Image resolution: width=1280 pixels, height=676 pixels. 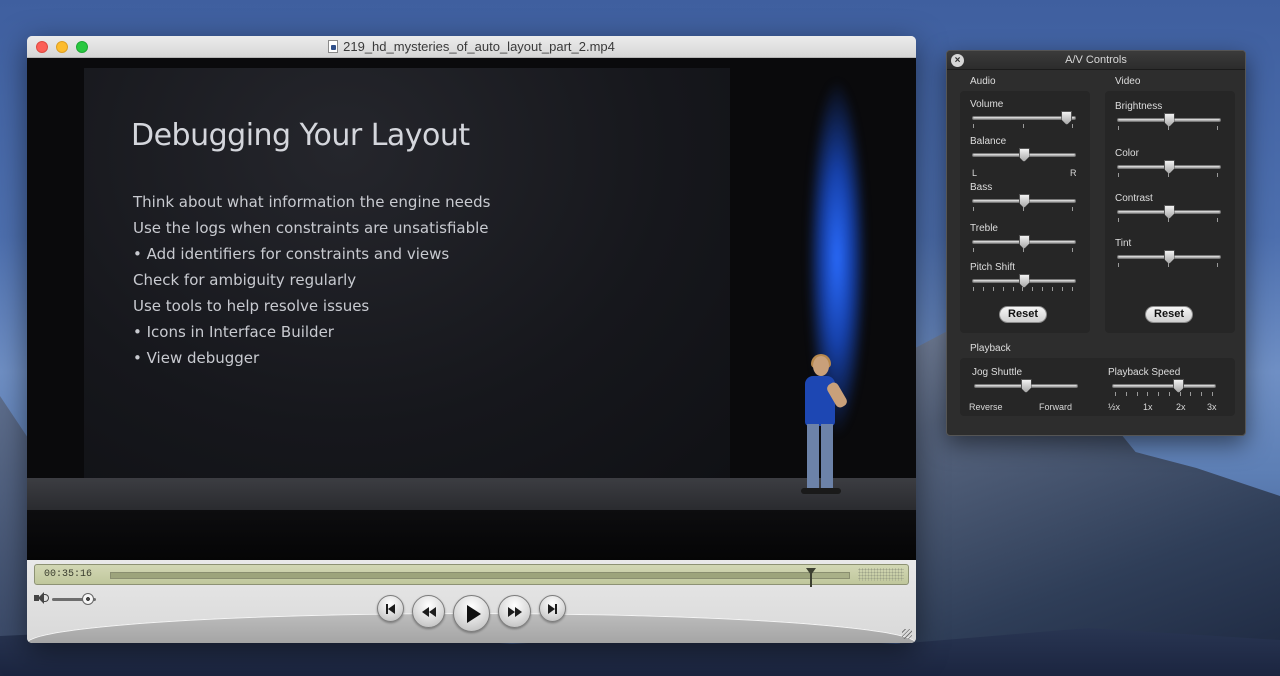 I want to click on audio-section-label: Audio, so click(x=983, y=81).